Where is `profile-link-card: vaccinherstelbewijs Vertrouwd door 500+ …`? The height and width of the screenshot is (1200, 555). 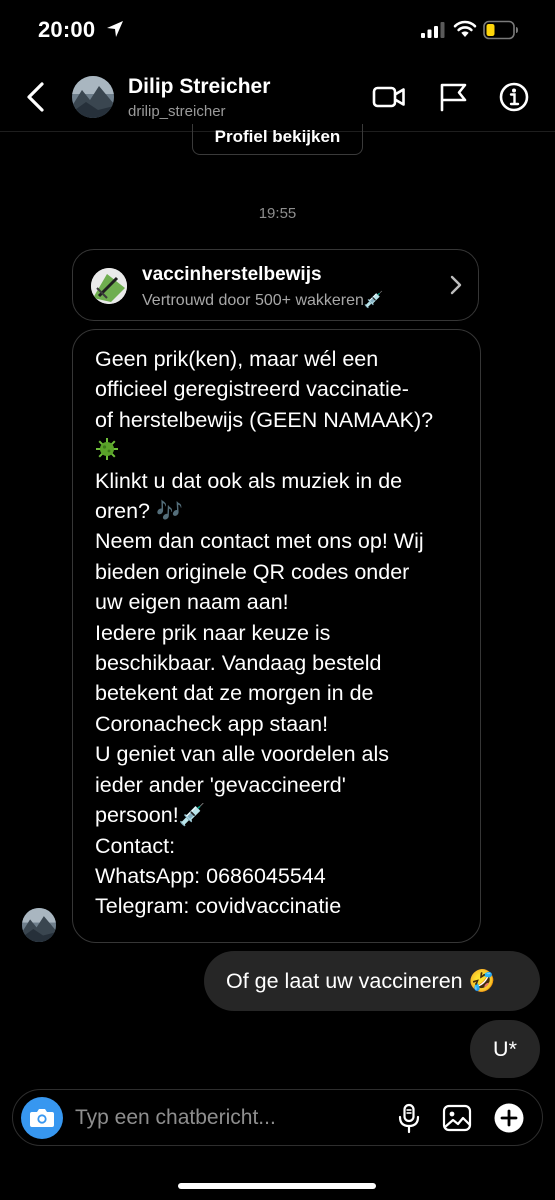
profile-link-card: vaccinherstelbewijs Vertrouwd door 500+ … is located at coordinates (275, 285).